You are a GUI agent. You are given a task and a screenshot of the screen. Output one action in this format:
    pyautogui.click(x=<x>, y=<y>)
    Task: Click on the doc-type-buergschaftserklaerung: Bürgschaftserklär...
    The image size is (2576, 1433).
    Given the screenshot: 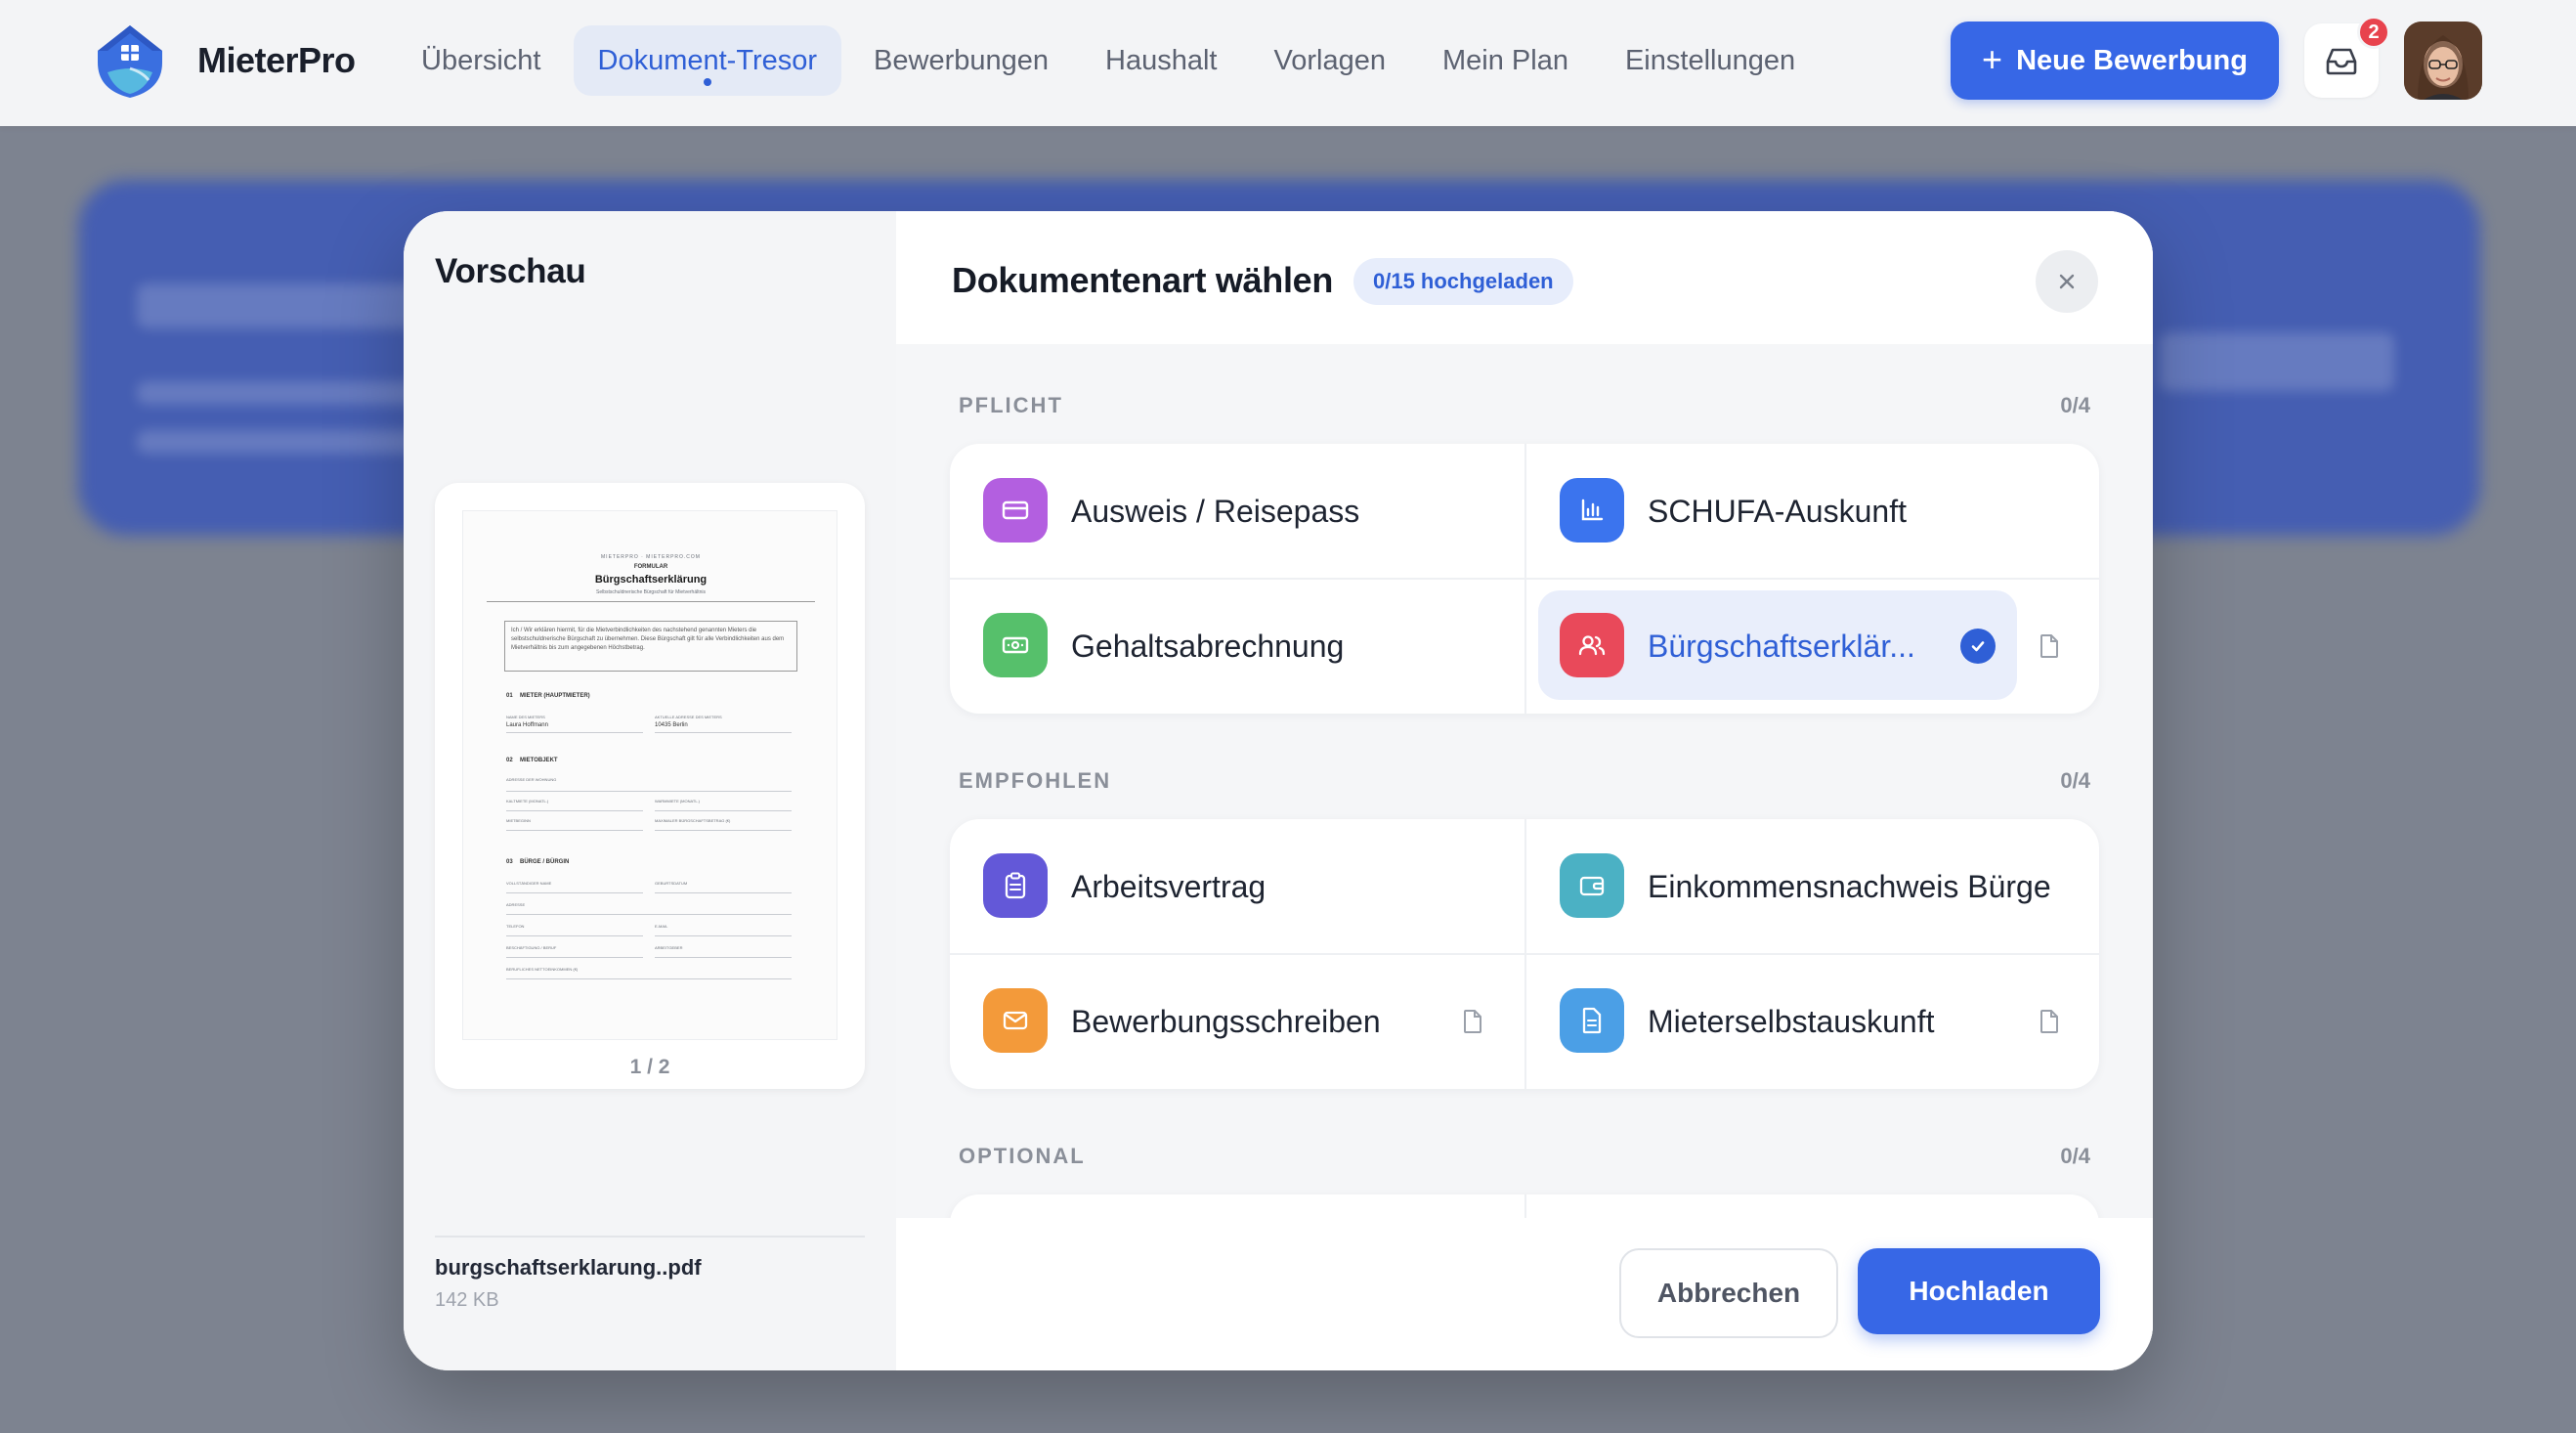 What is the action you would take?
    pyautogui.click(x=1812, y=646)
    